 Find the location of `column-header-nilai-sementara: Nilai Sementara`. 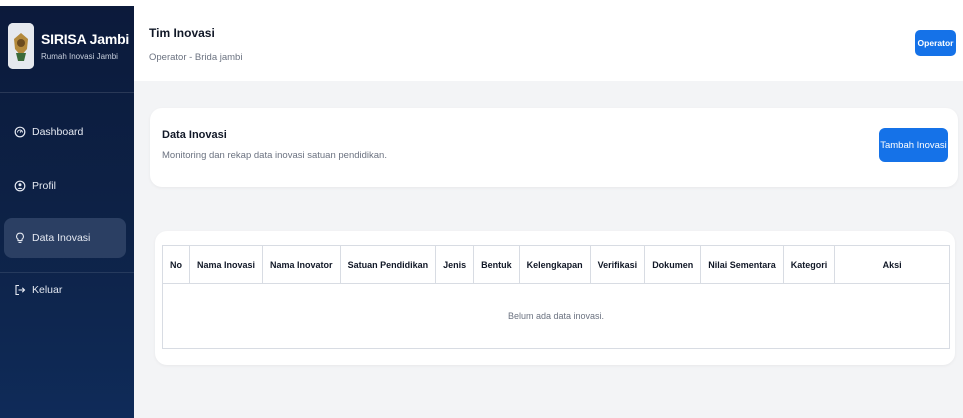

column-header-nilai-sementara: Nilai Sementara is located at coordinates (742, 264).